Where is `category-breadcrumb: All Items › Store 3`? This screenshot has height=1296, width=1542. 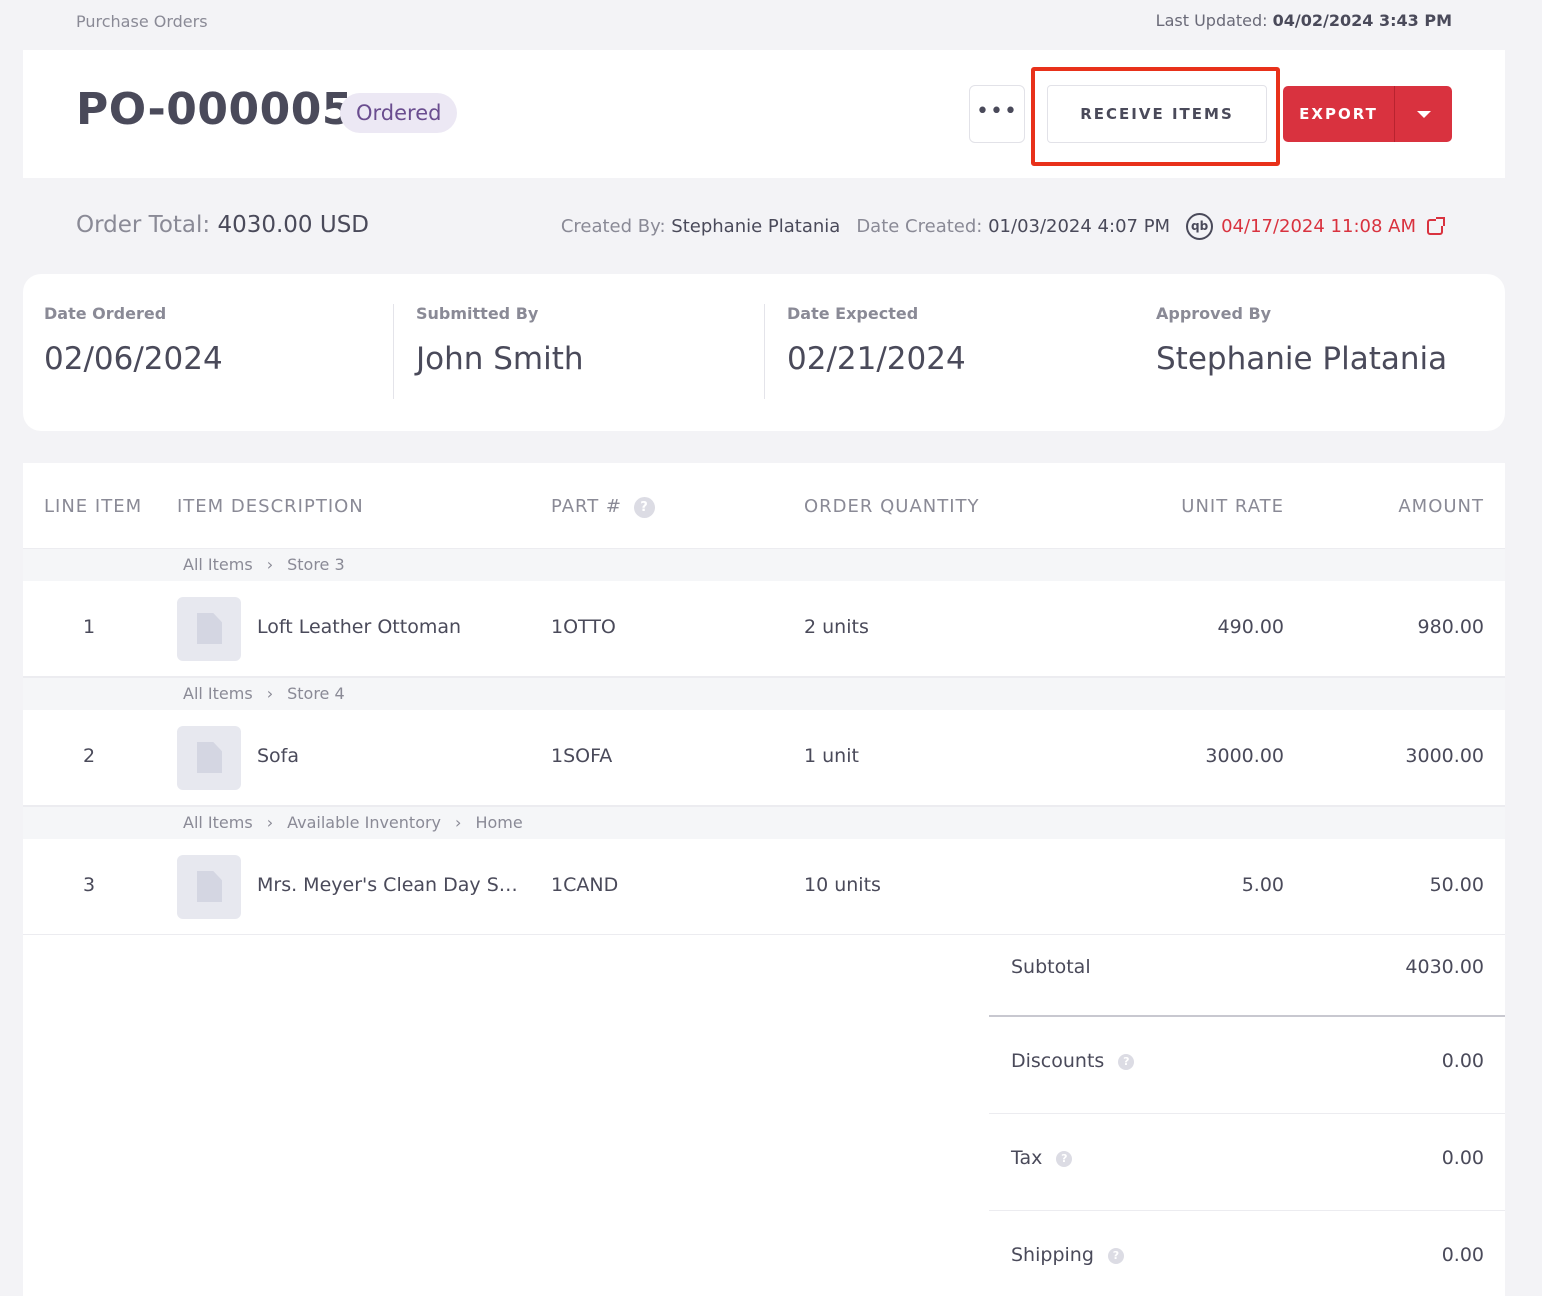 category-breadcrumb: All Items › Store 3 is located at coordinates (264, 564).